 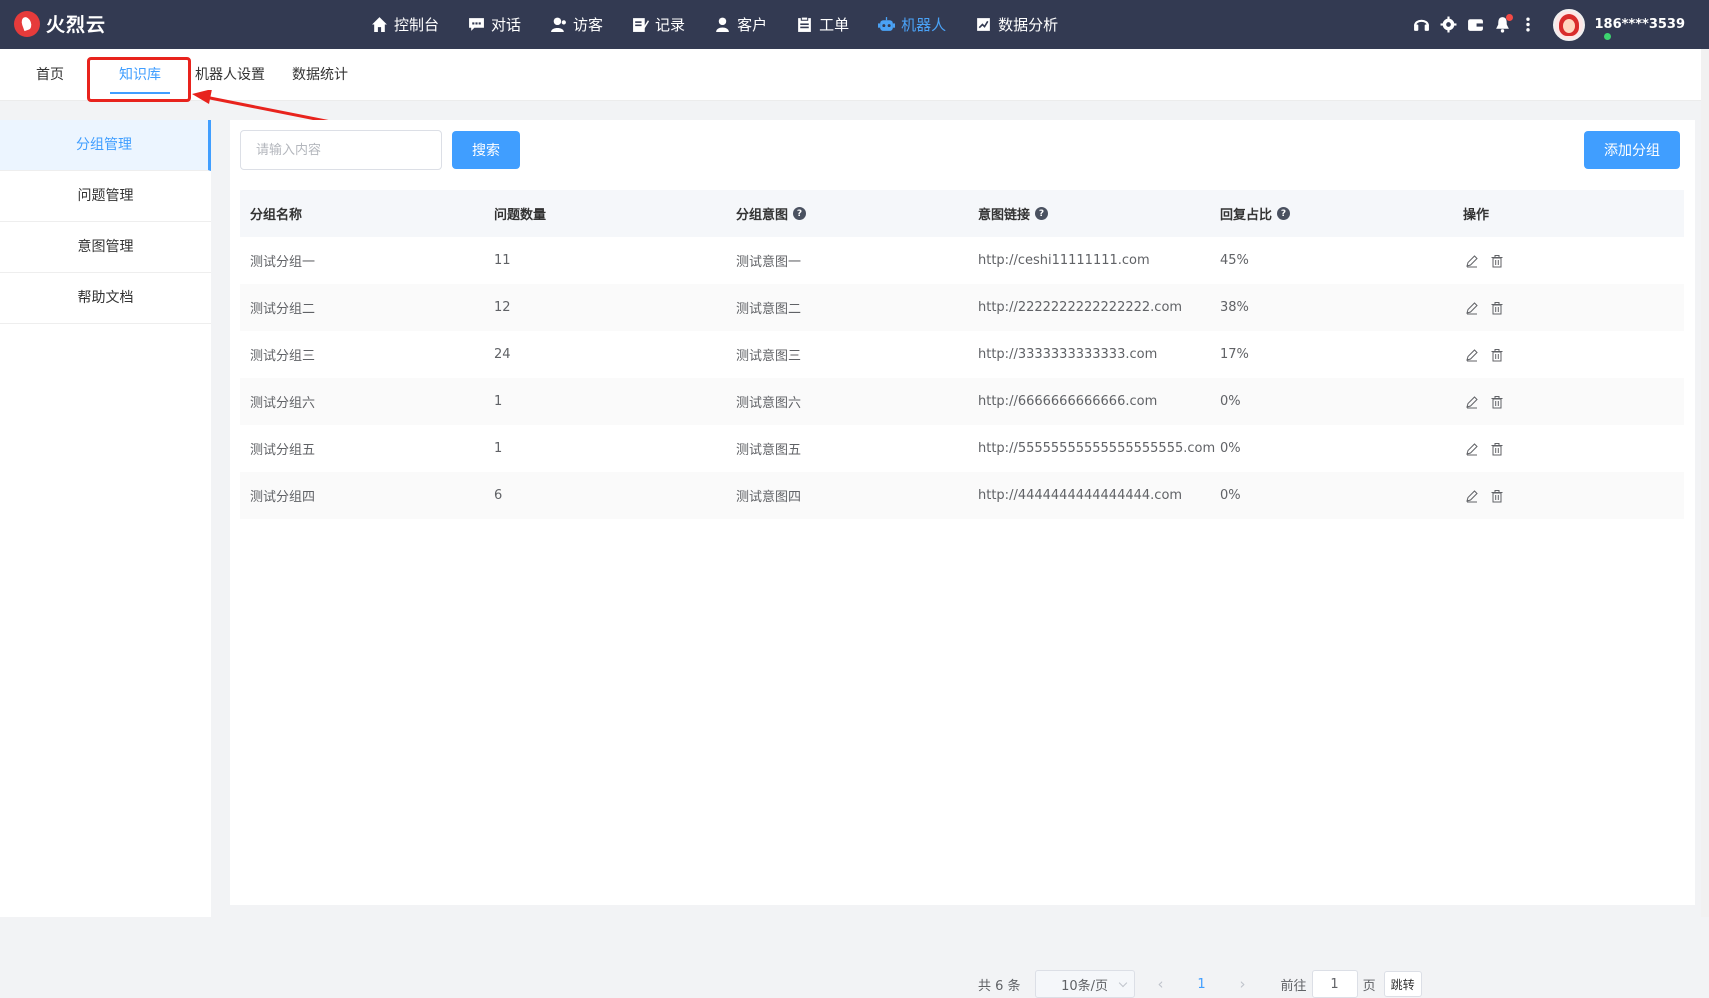 What do you see at coordinates (1068, 401) in the screenshot?
I see `cell-intent-link: http://6666666666666.com` at bounding box center [1068, 401].